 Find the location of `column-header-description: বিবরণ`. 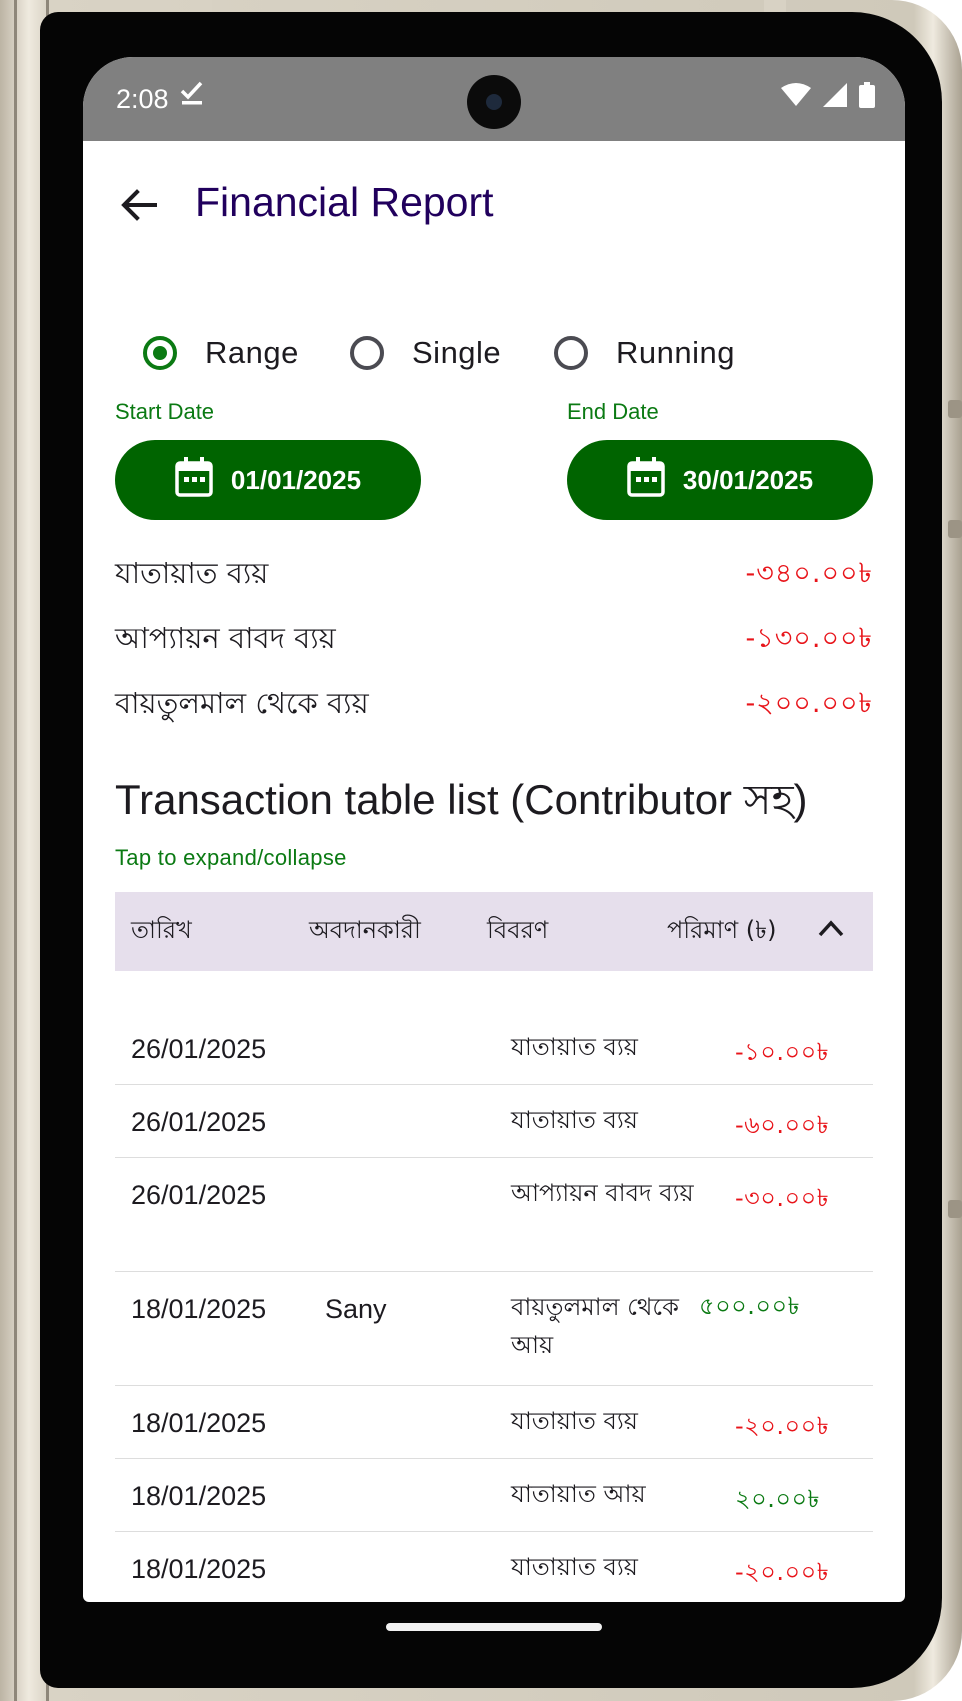

column-header-description: বিবরণ is located at coordinates (518, 930).